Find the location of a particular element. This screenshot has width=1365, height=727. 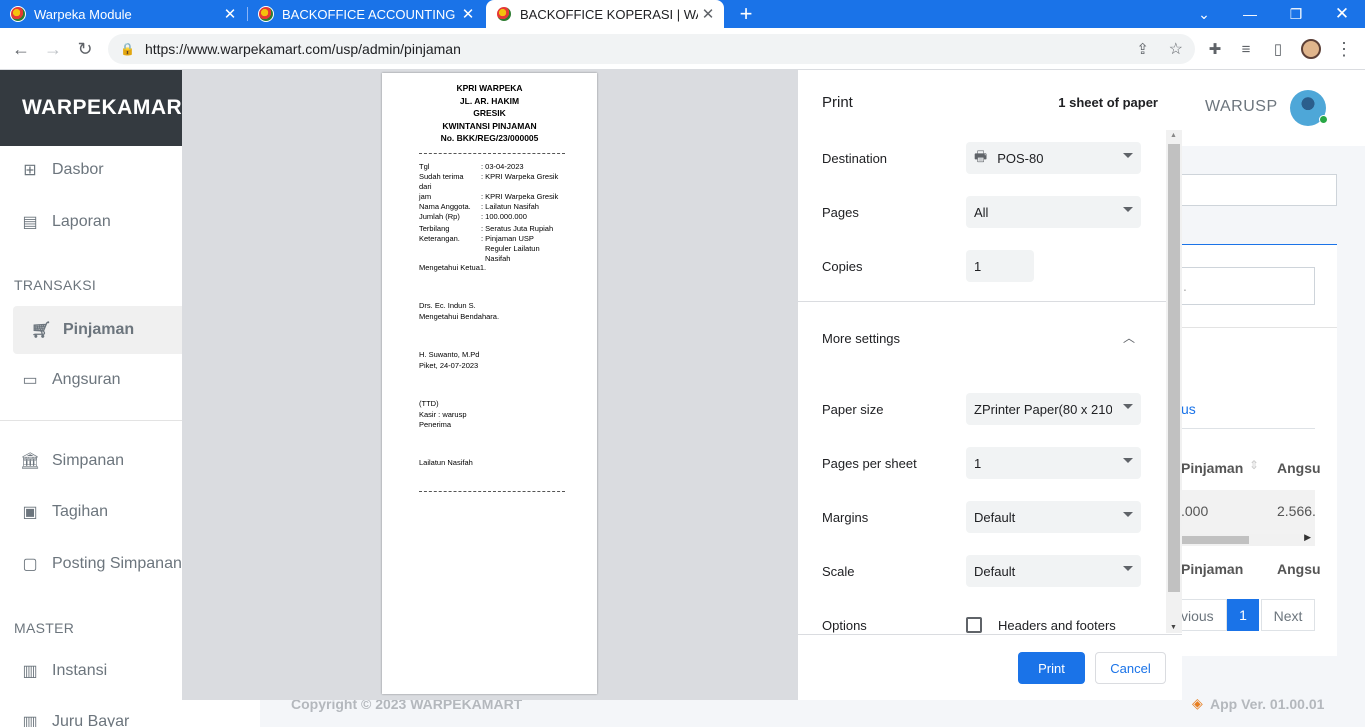

profile-avatar-icon is located at coordinates (1311, 49).